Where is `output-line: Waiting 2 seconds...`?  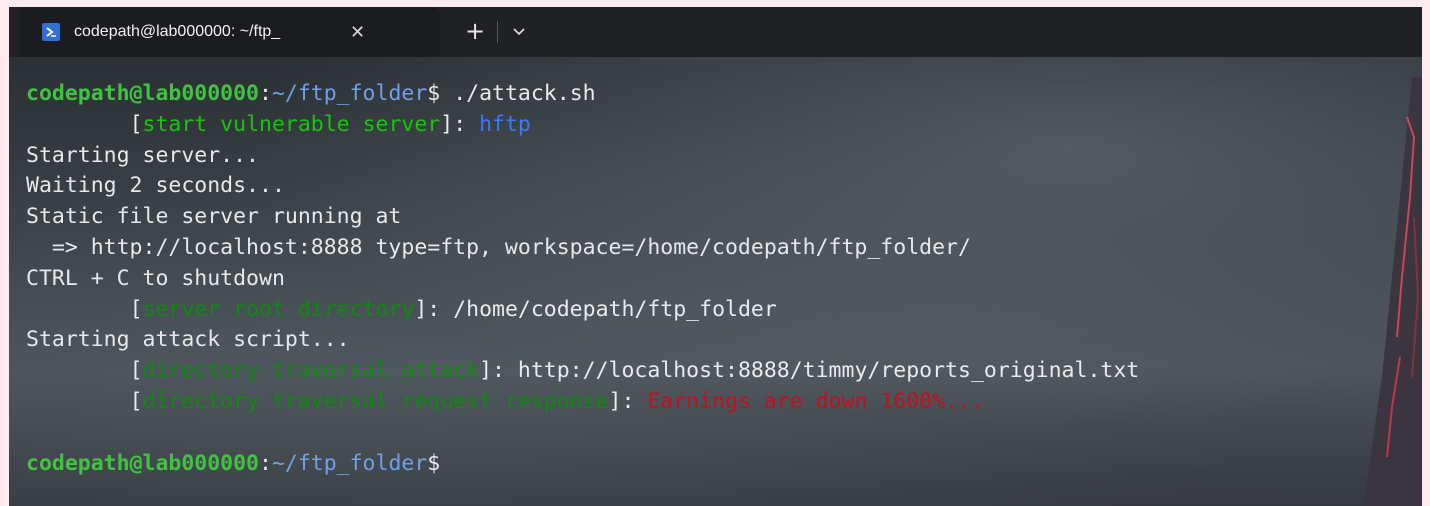
output-line: Waiting 2 seconds... is located at coordinates (155, 186).